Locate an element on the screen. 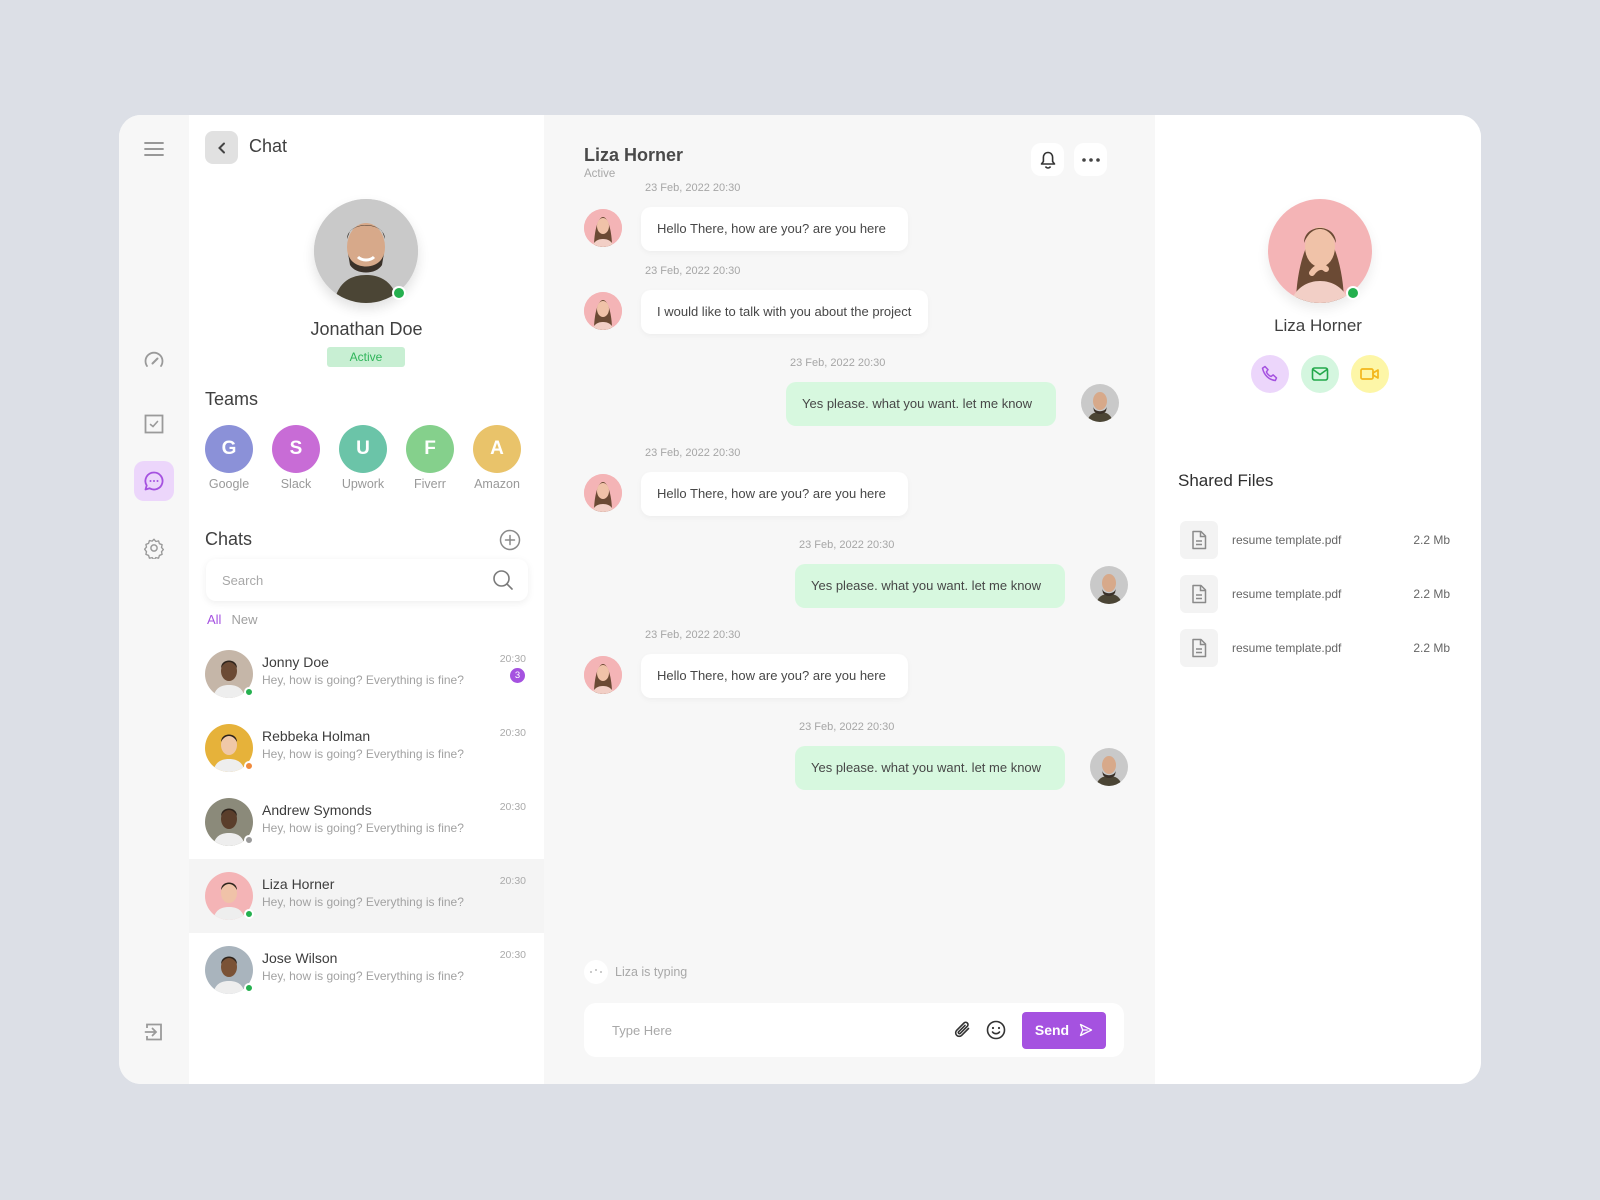 This screenshot has height=1200, width=1600. user-message-avatar is located at coordinates (1100, 403).